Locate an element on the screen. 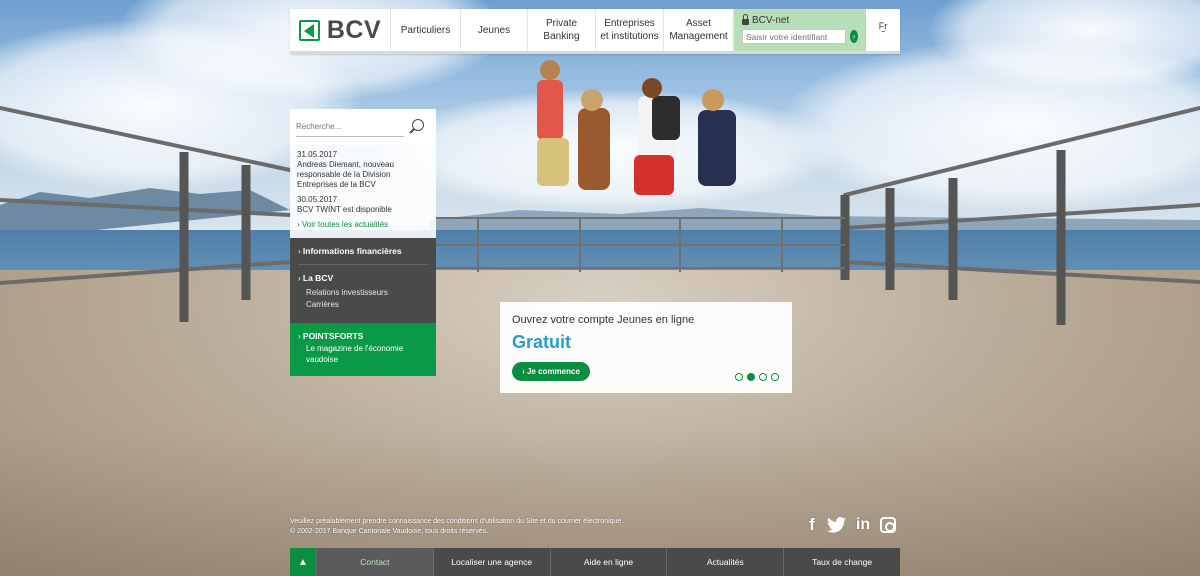  chevron-up-icon: ▲ is located at coordinates (303, 562).